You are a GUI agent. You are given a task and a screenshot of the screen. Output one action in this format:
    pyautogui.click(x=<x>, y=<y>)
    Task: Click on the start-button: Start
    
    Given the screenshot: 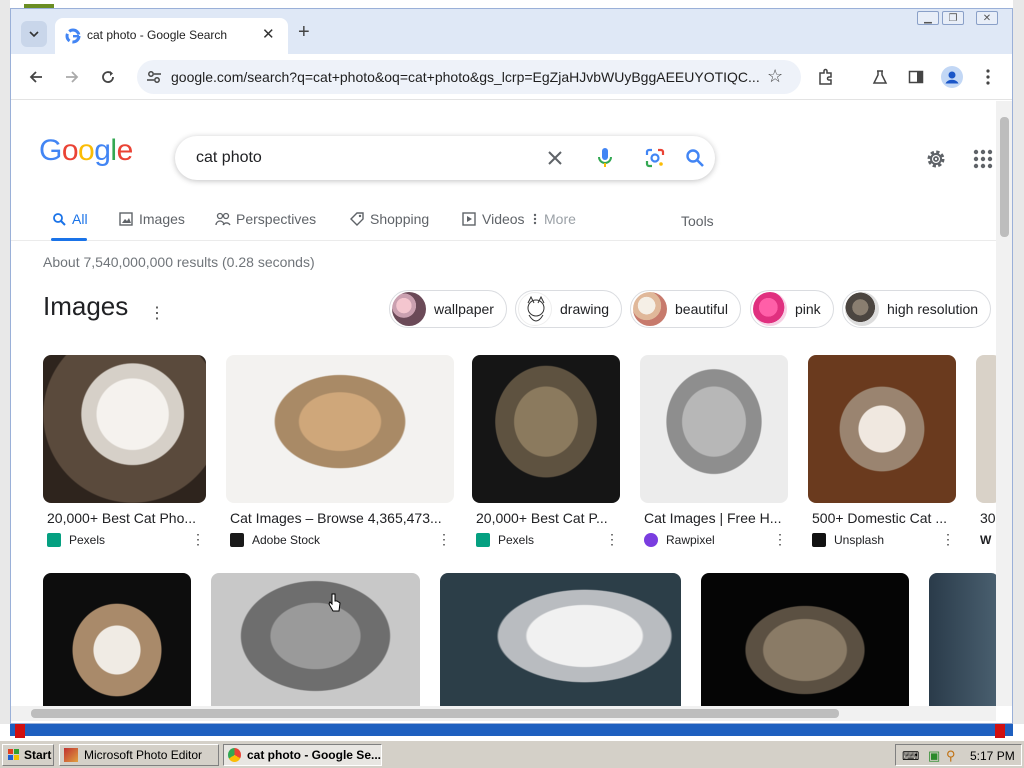 What is the action you would take?
    pyautogui.click(x=28, y=755)
    